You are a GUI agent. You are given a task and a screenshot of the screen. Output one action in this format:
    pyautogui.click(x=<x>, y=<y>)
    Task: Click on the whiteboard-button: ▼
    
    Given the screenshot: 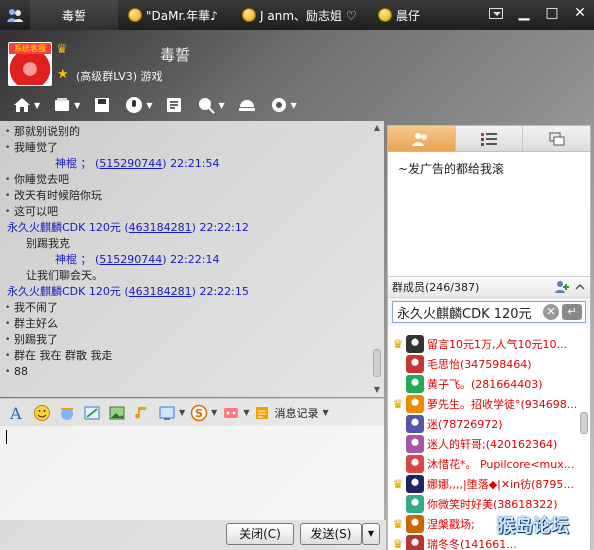 What is the action you would take?
    pyautogui.click(x=170, y=413)
    